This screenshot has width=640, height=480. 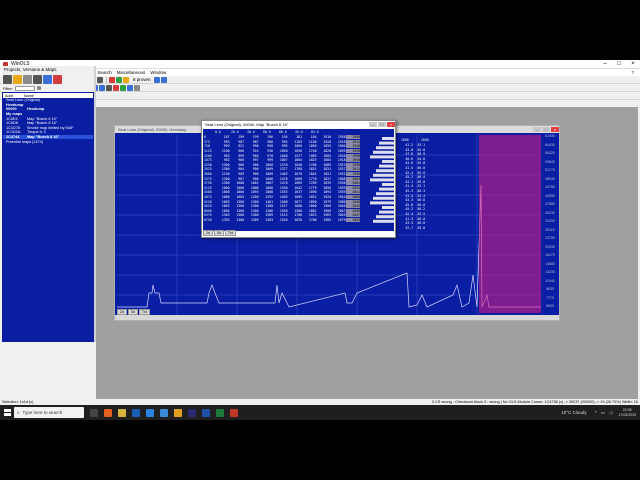 What do you see at coordinates (48, 141) in the screenshot?
I see `tree-item: Potential maps (1474)` at bounding box center [48, 141].